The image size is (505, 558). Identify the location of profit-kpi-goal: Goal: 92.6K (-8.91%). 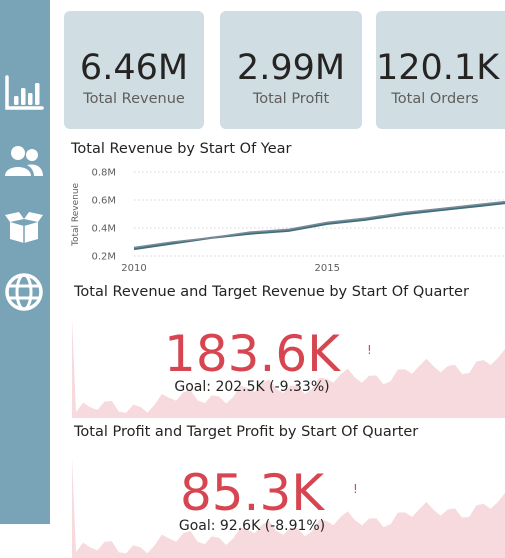
(252, 526).